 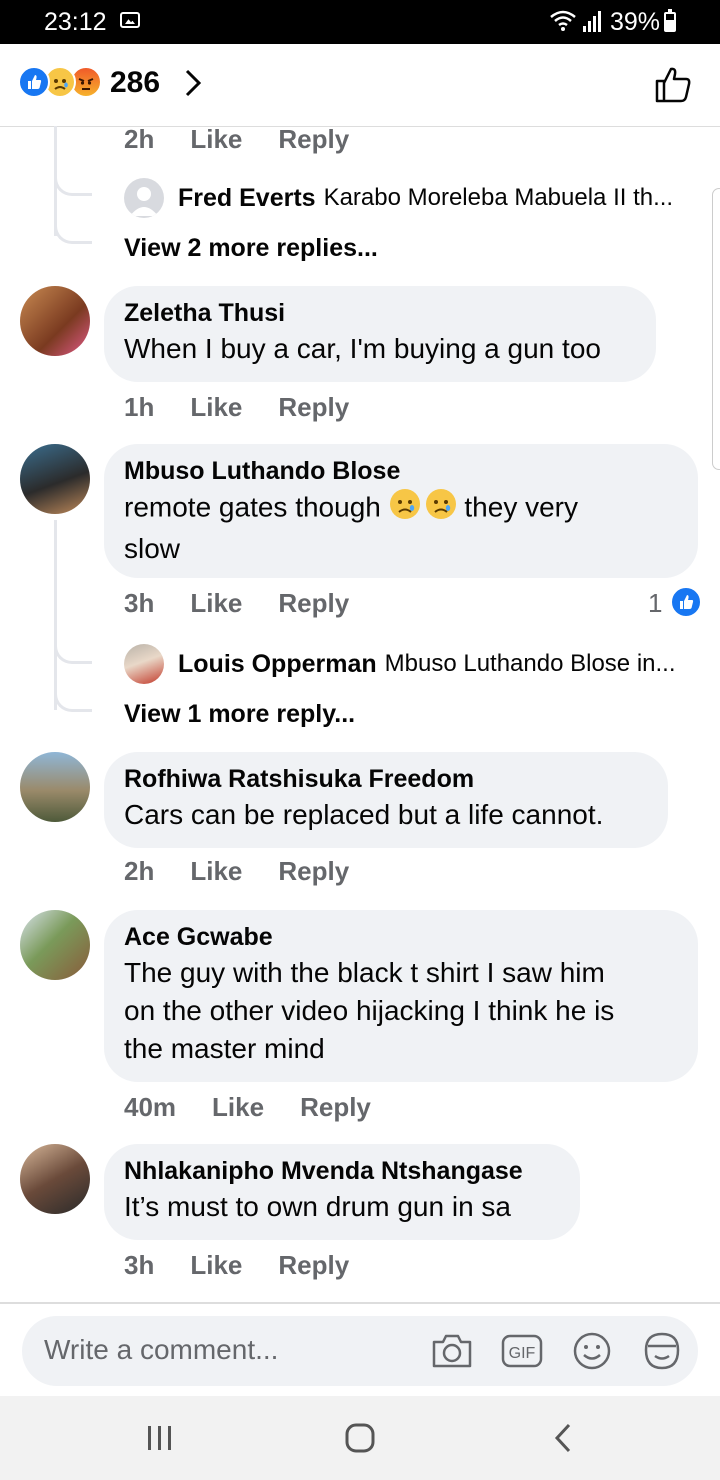 What do you see at coordinates (75, 22) in the screenshot?
I see `status-time: 23:12` at bounding box center [75, 22].